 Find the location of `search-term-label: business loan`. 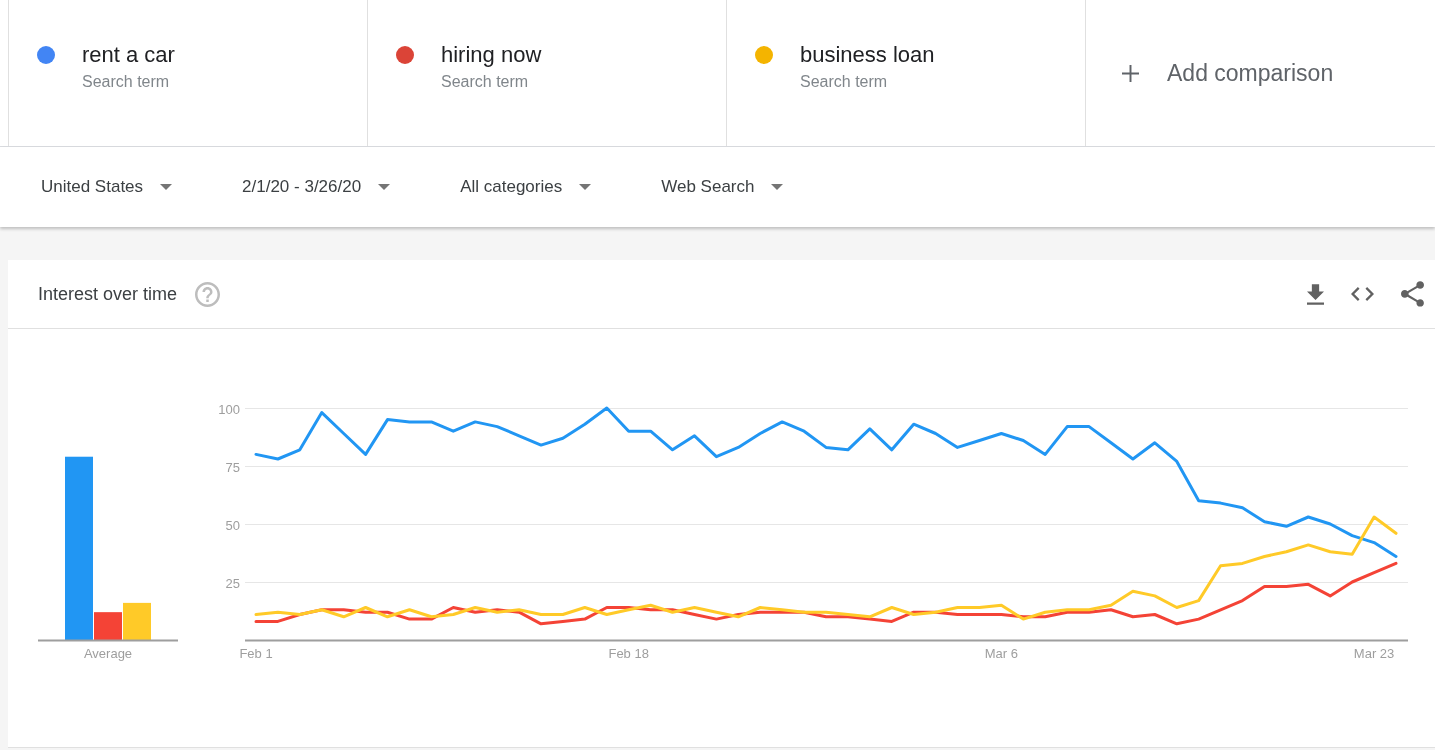

search-term-label: business loan is located at coordinates (867, 55).